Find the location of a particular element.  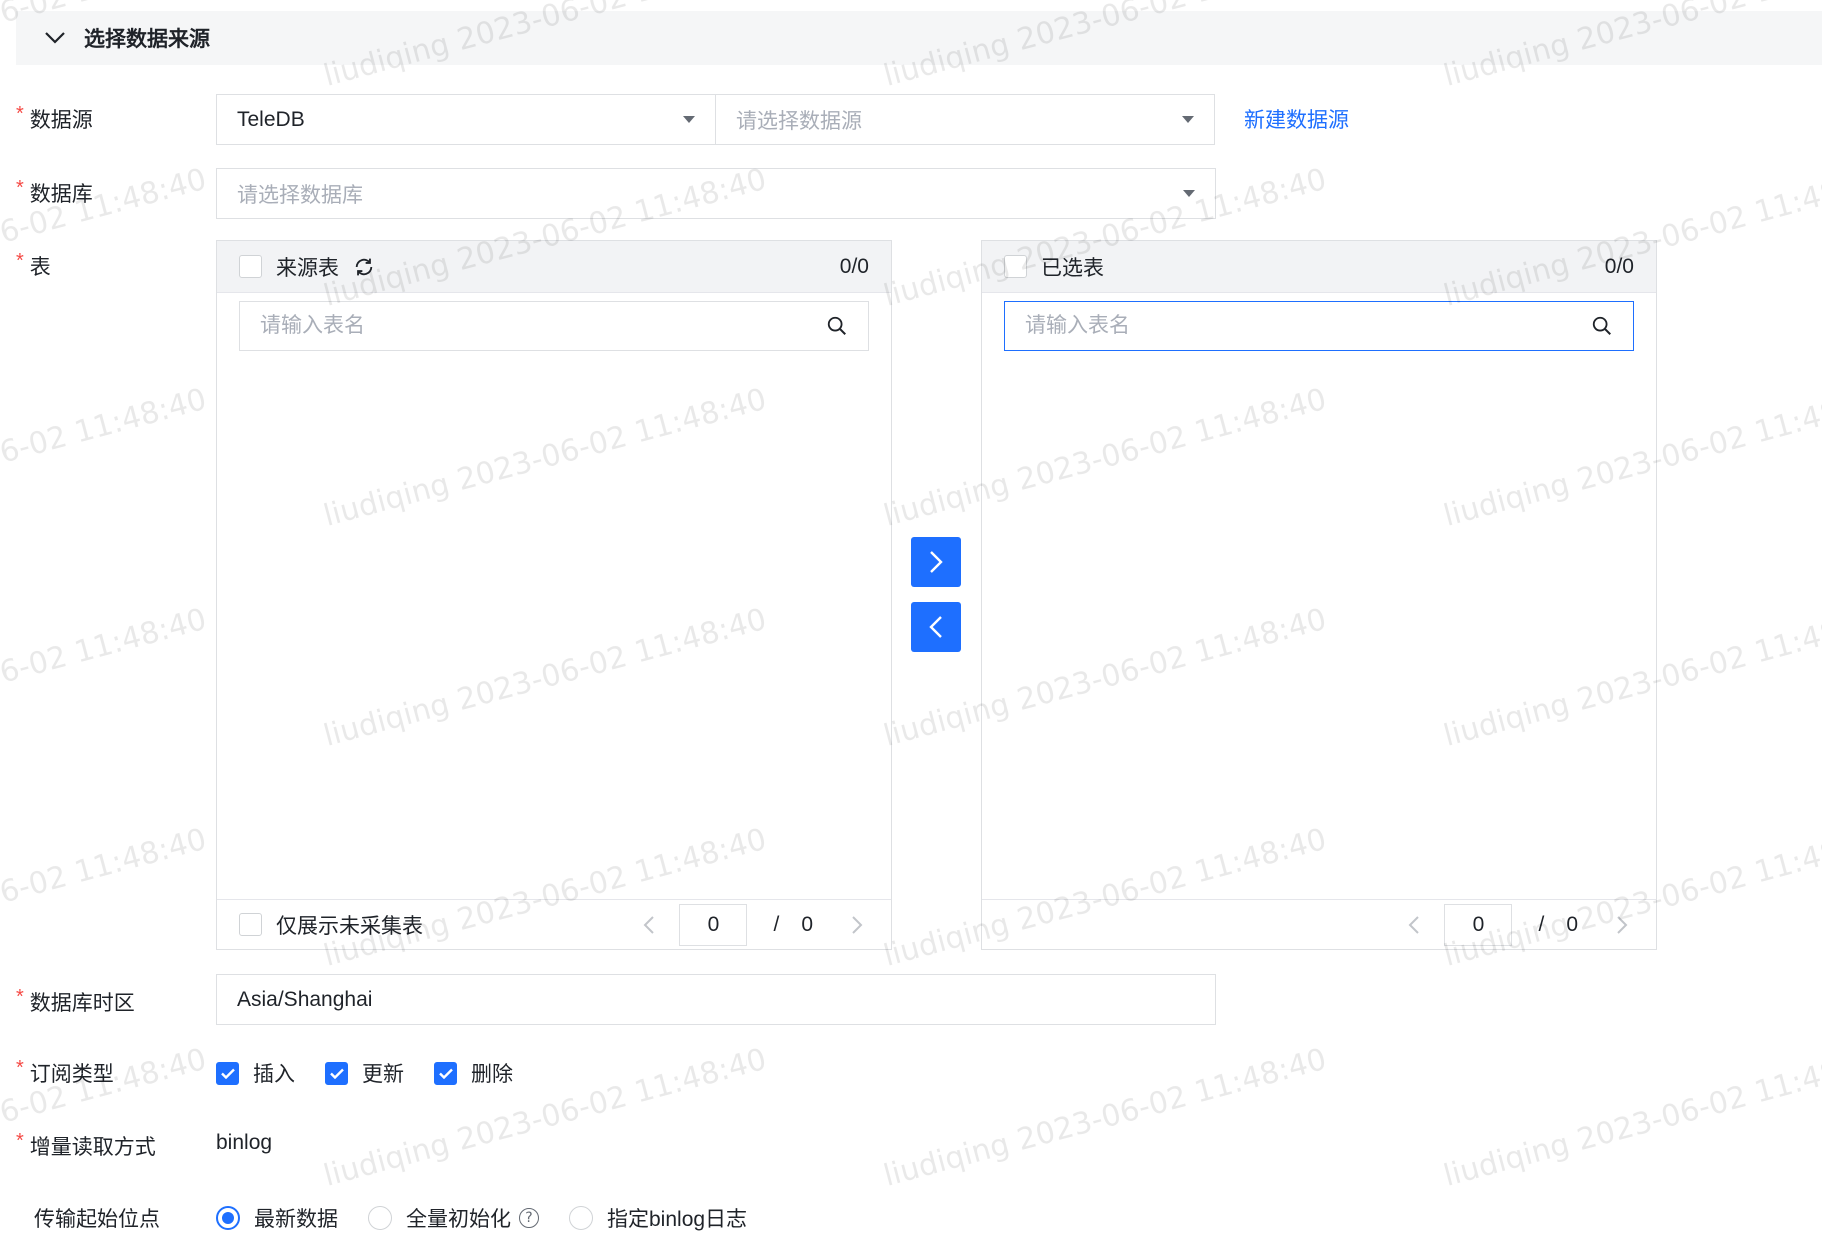

source-search-box is located at coordinates (554, 326).